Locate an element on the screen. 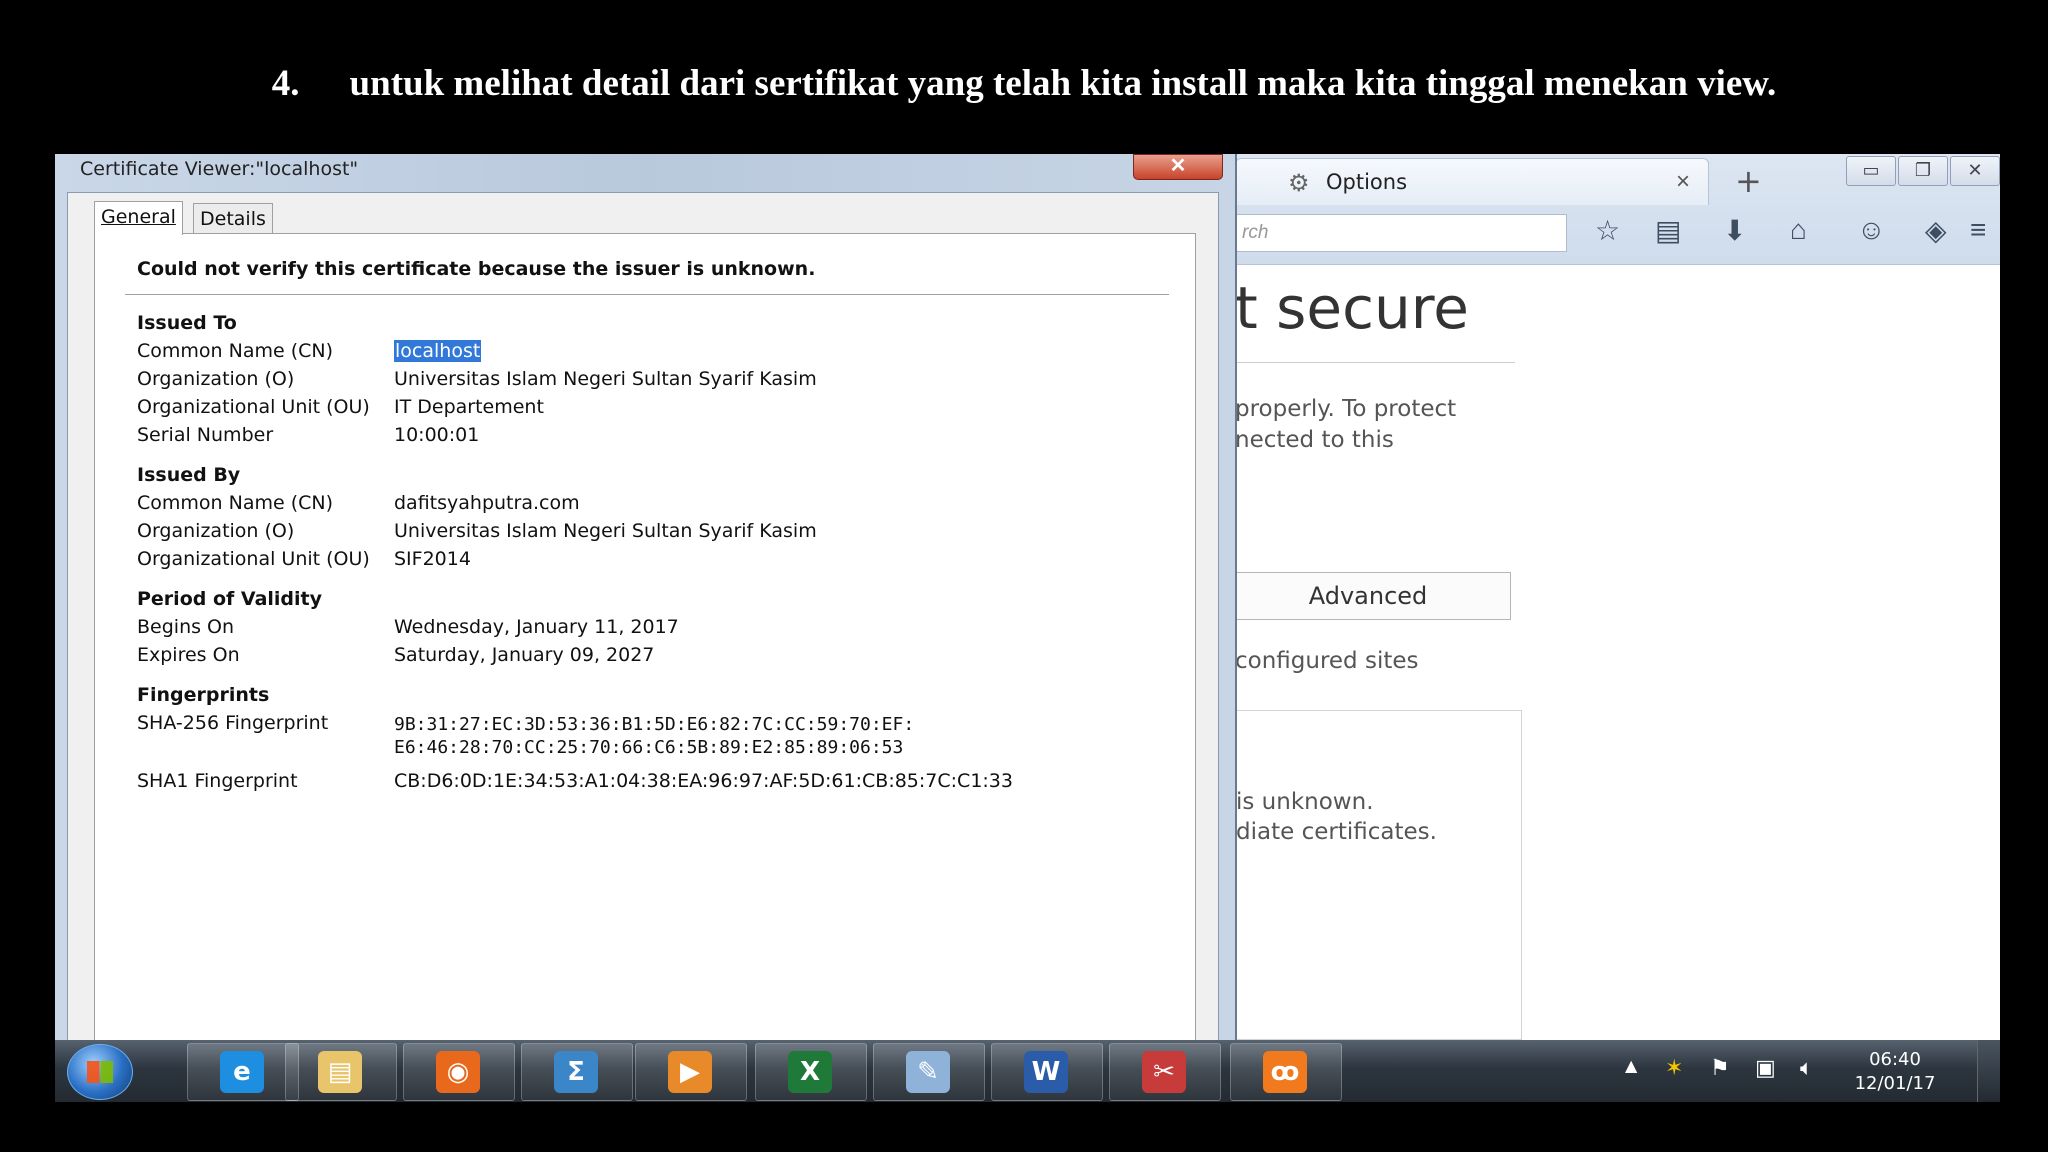 Image resolution: width=2048 pixels, height=1152 pixels. search-input: rch is located at coordinates (1401, 233).